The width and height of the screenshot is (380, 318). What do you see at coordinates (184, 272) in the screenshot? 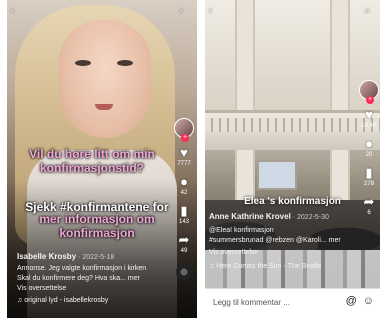
I see `music-disc-icon` at bounding box center [184, 272].